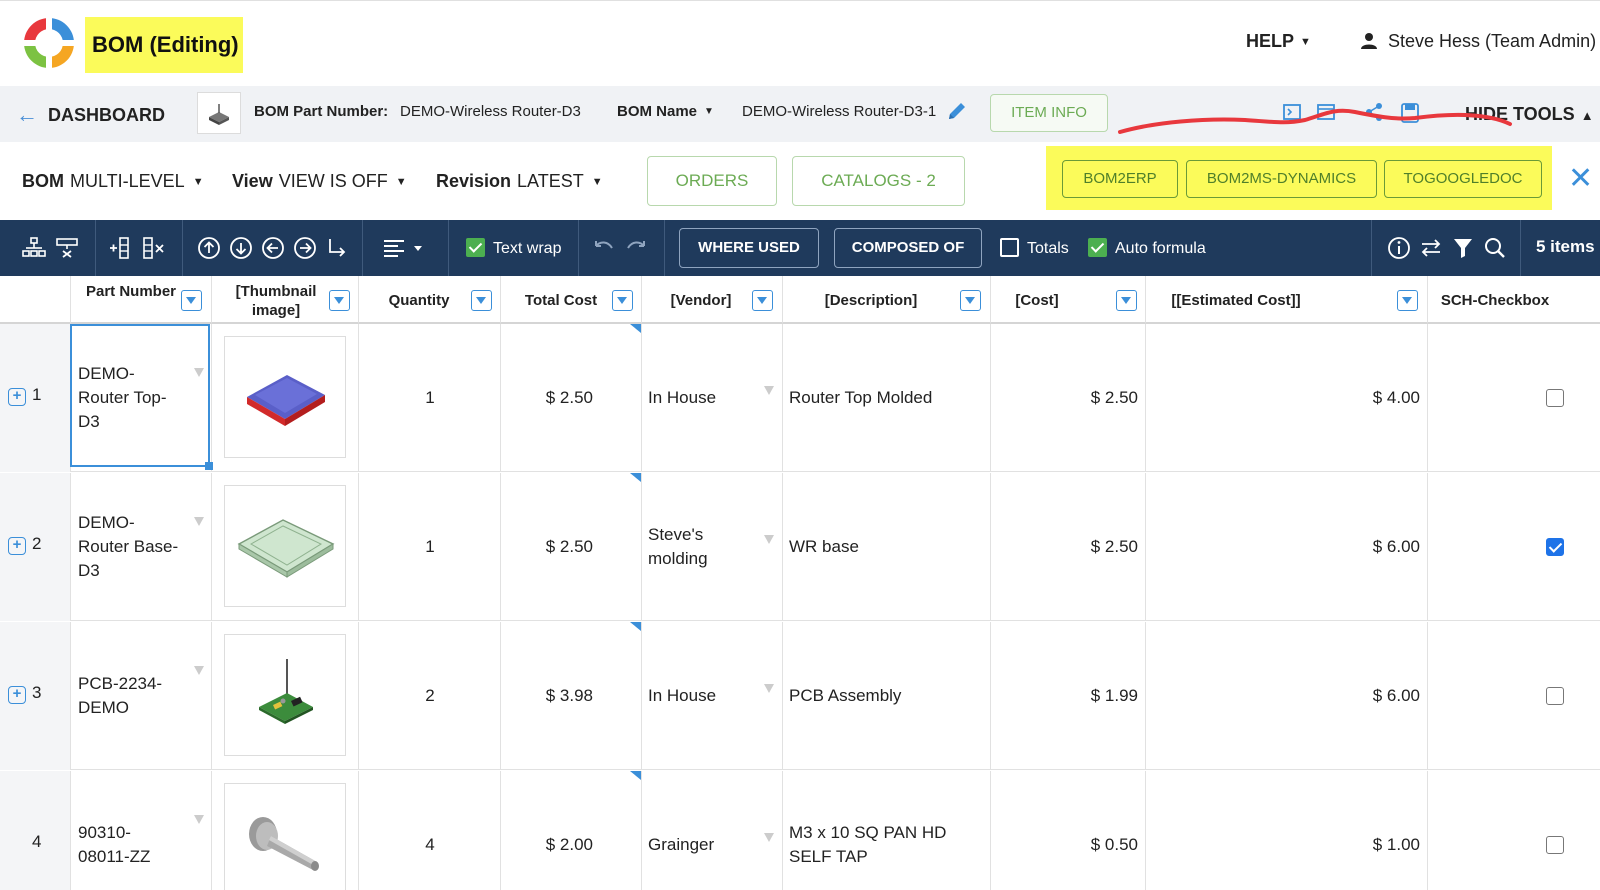 Image resolution: width=1600 pixels, height=890 pixels. What do you see at coordinates (887, 830) in the screenshot?
I see `cell-desc: M3 x 10 SQ PAN HD SELF TAP` at bounding box center [887, 830].